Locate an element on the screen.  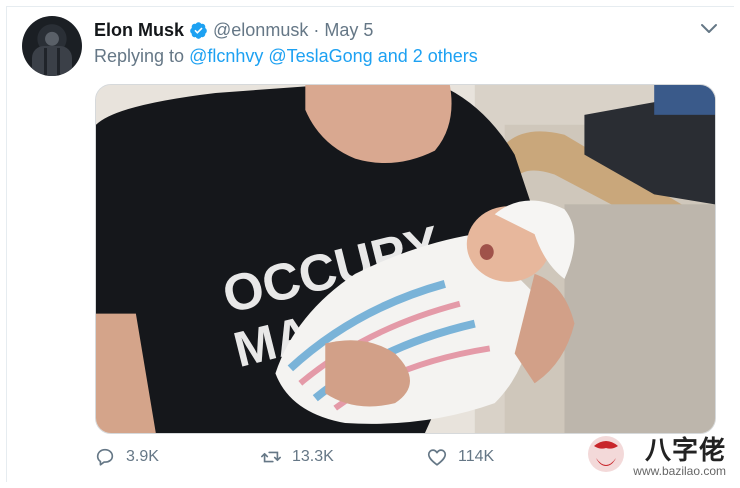
avatar-figure is located at coordinates (52, 61).